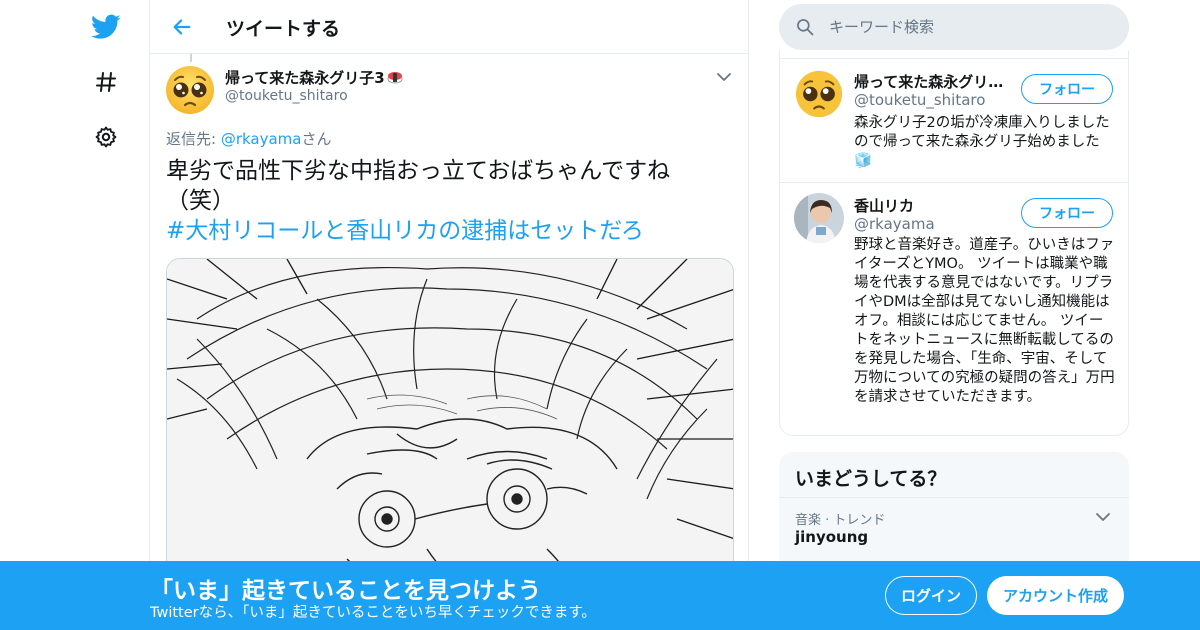 This screenshot has height=630, width=1200. What do you see at coordinates (1055, 595) in the screenshot?
I see `signup-button: アカウント作成` at bounding box center [1055, 595].